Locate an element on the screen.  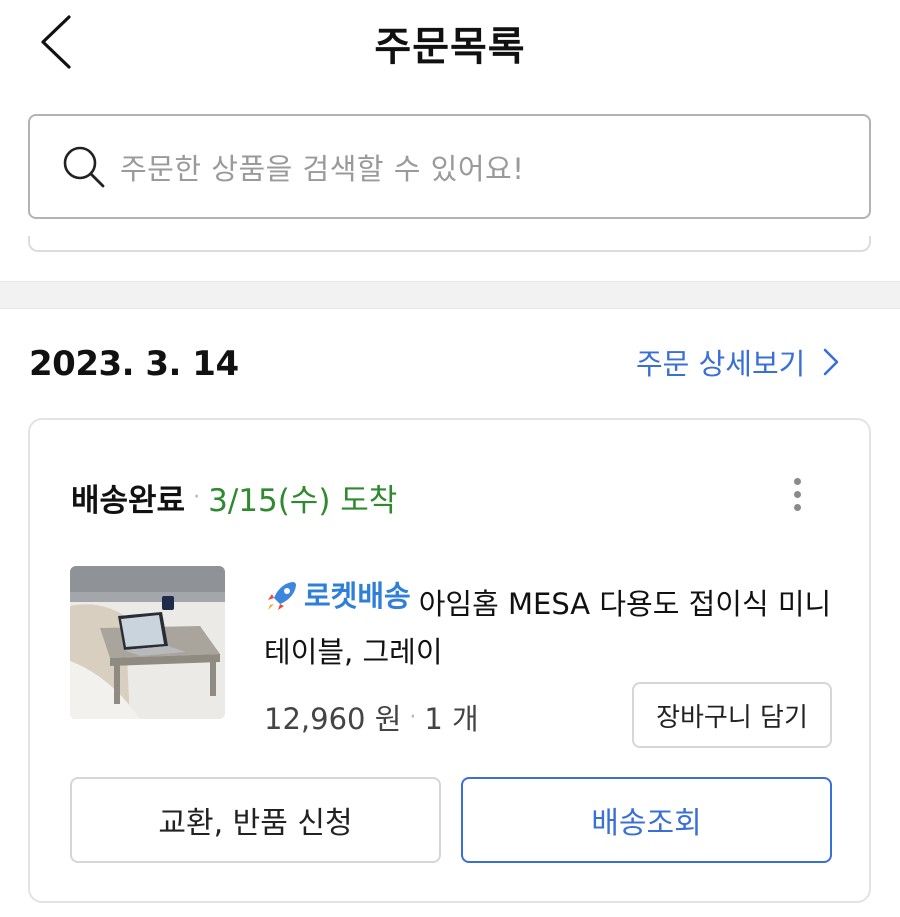
rocket-delivery-badge: 로켓배송 is located at coordinates (337, 596).